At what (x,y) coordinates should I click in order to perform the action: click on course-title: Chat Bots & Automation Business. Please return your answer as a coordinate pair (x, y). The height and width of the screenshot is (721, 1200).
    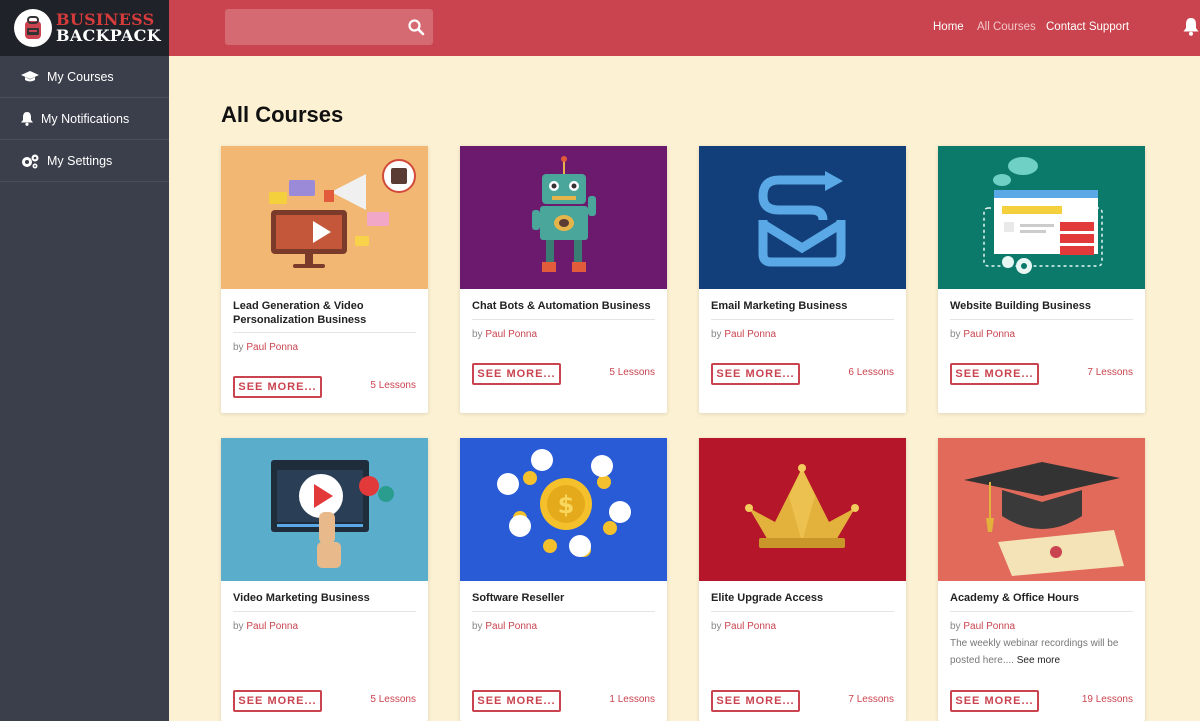
    Looking at the image, I should click on (561, 306).